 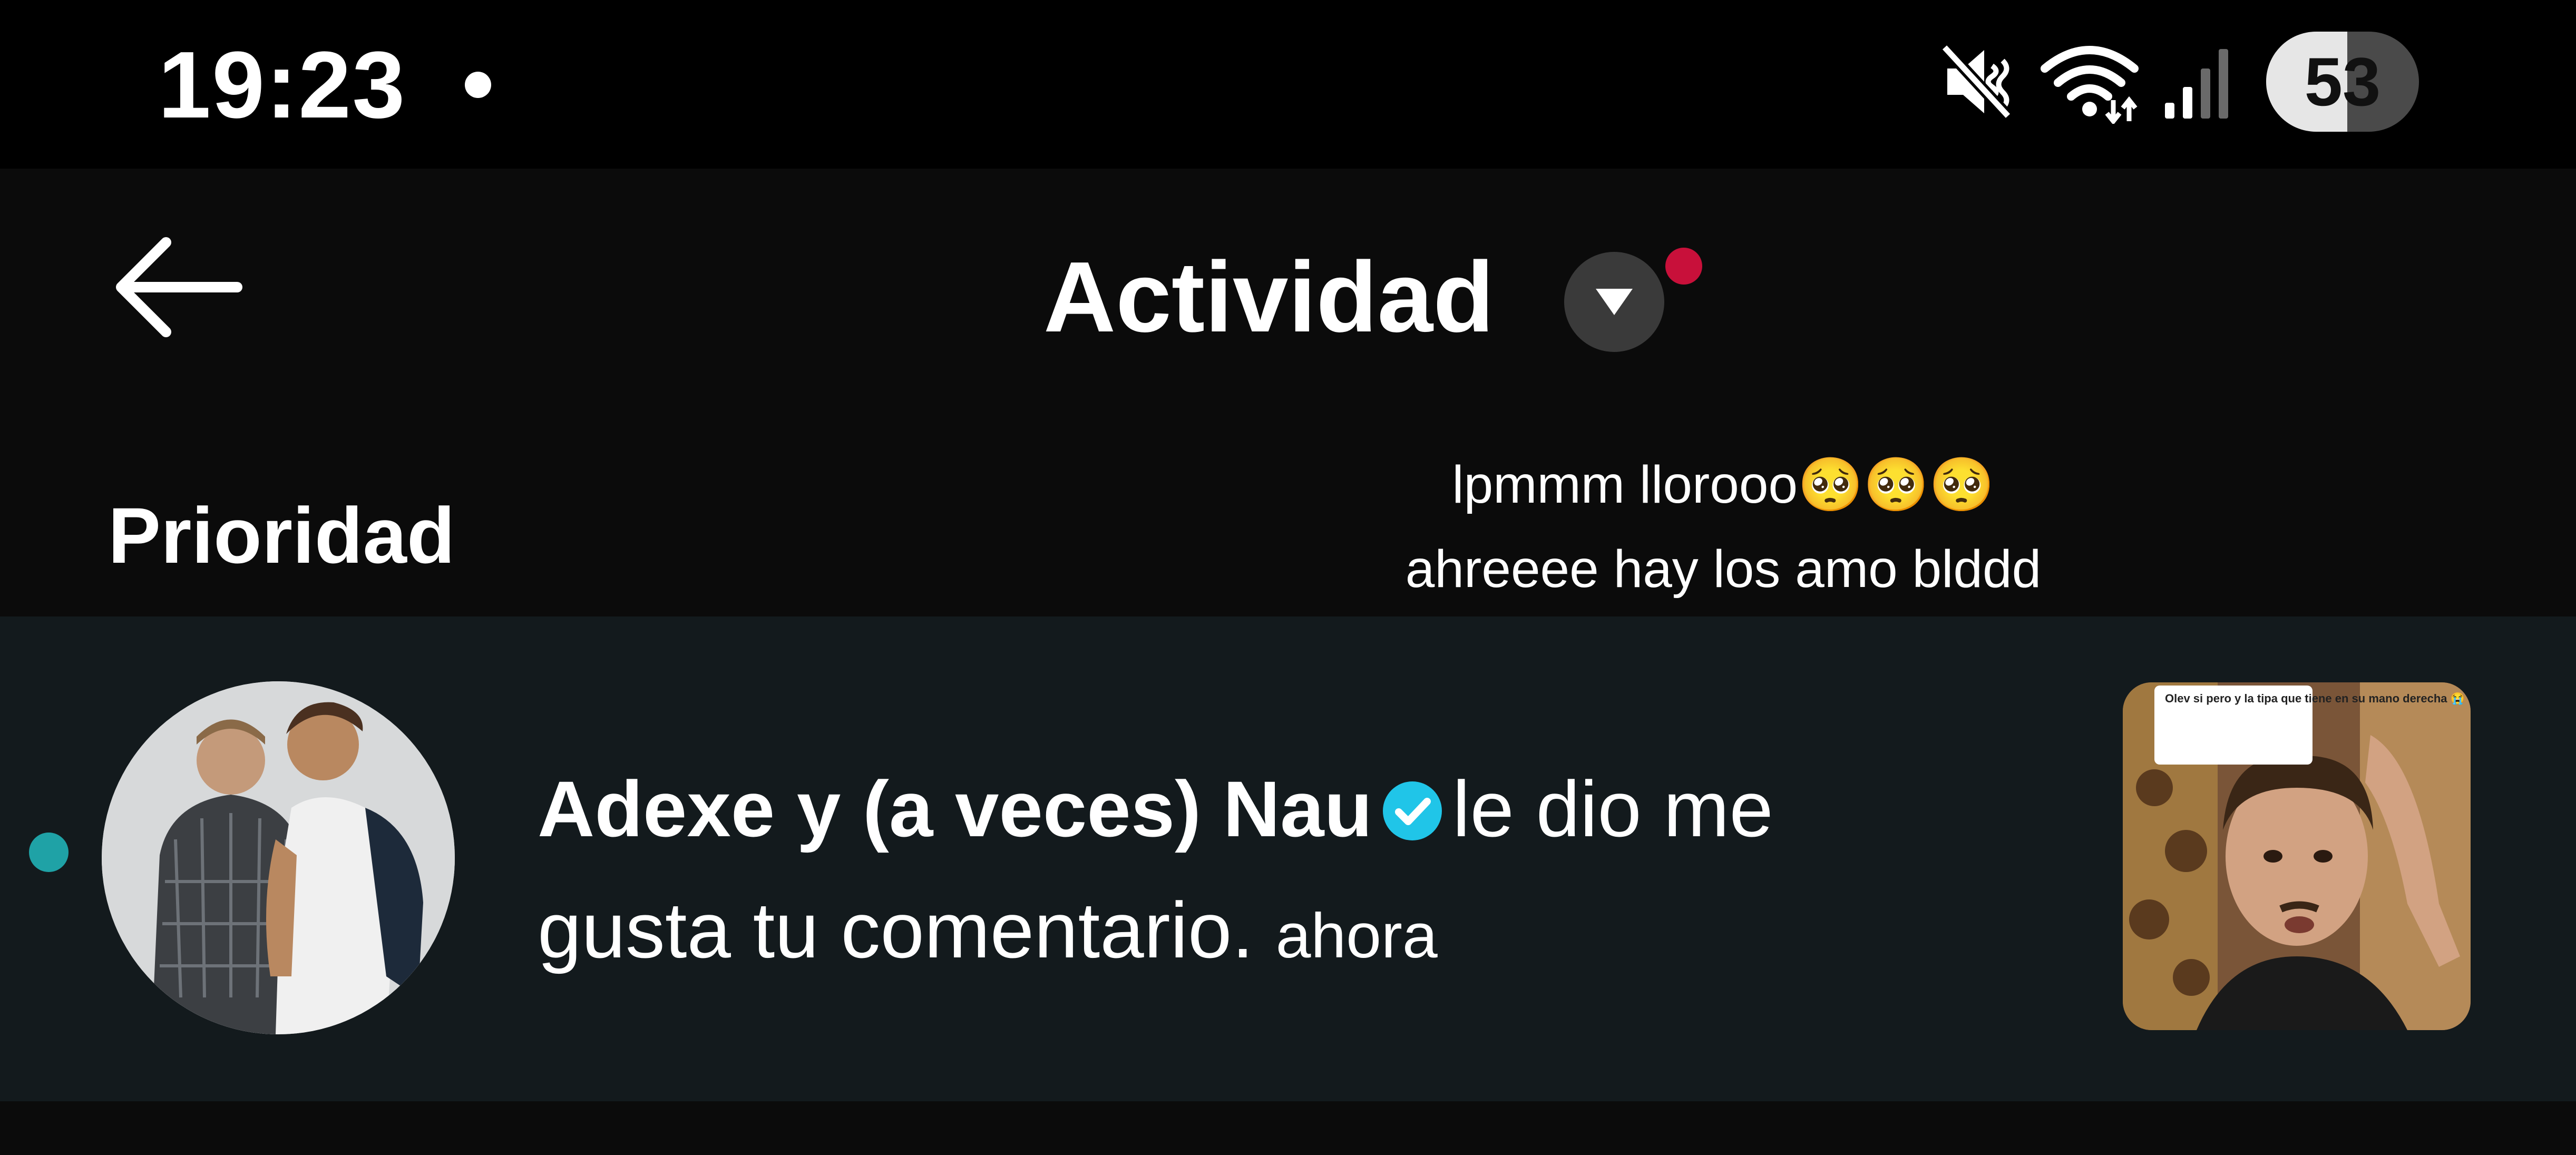 What do you see at coordinates (282, 85) in the screenshot?
I see `status-time: 19:23` at bounding box center [282, 85].